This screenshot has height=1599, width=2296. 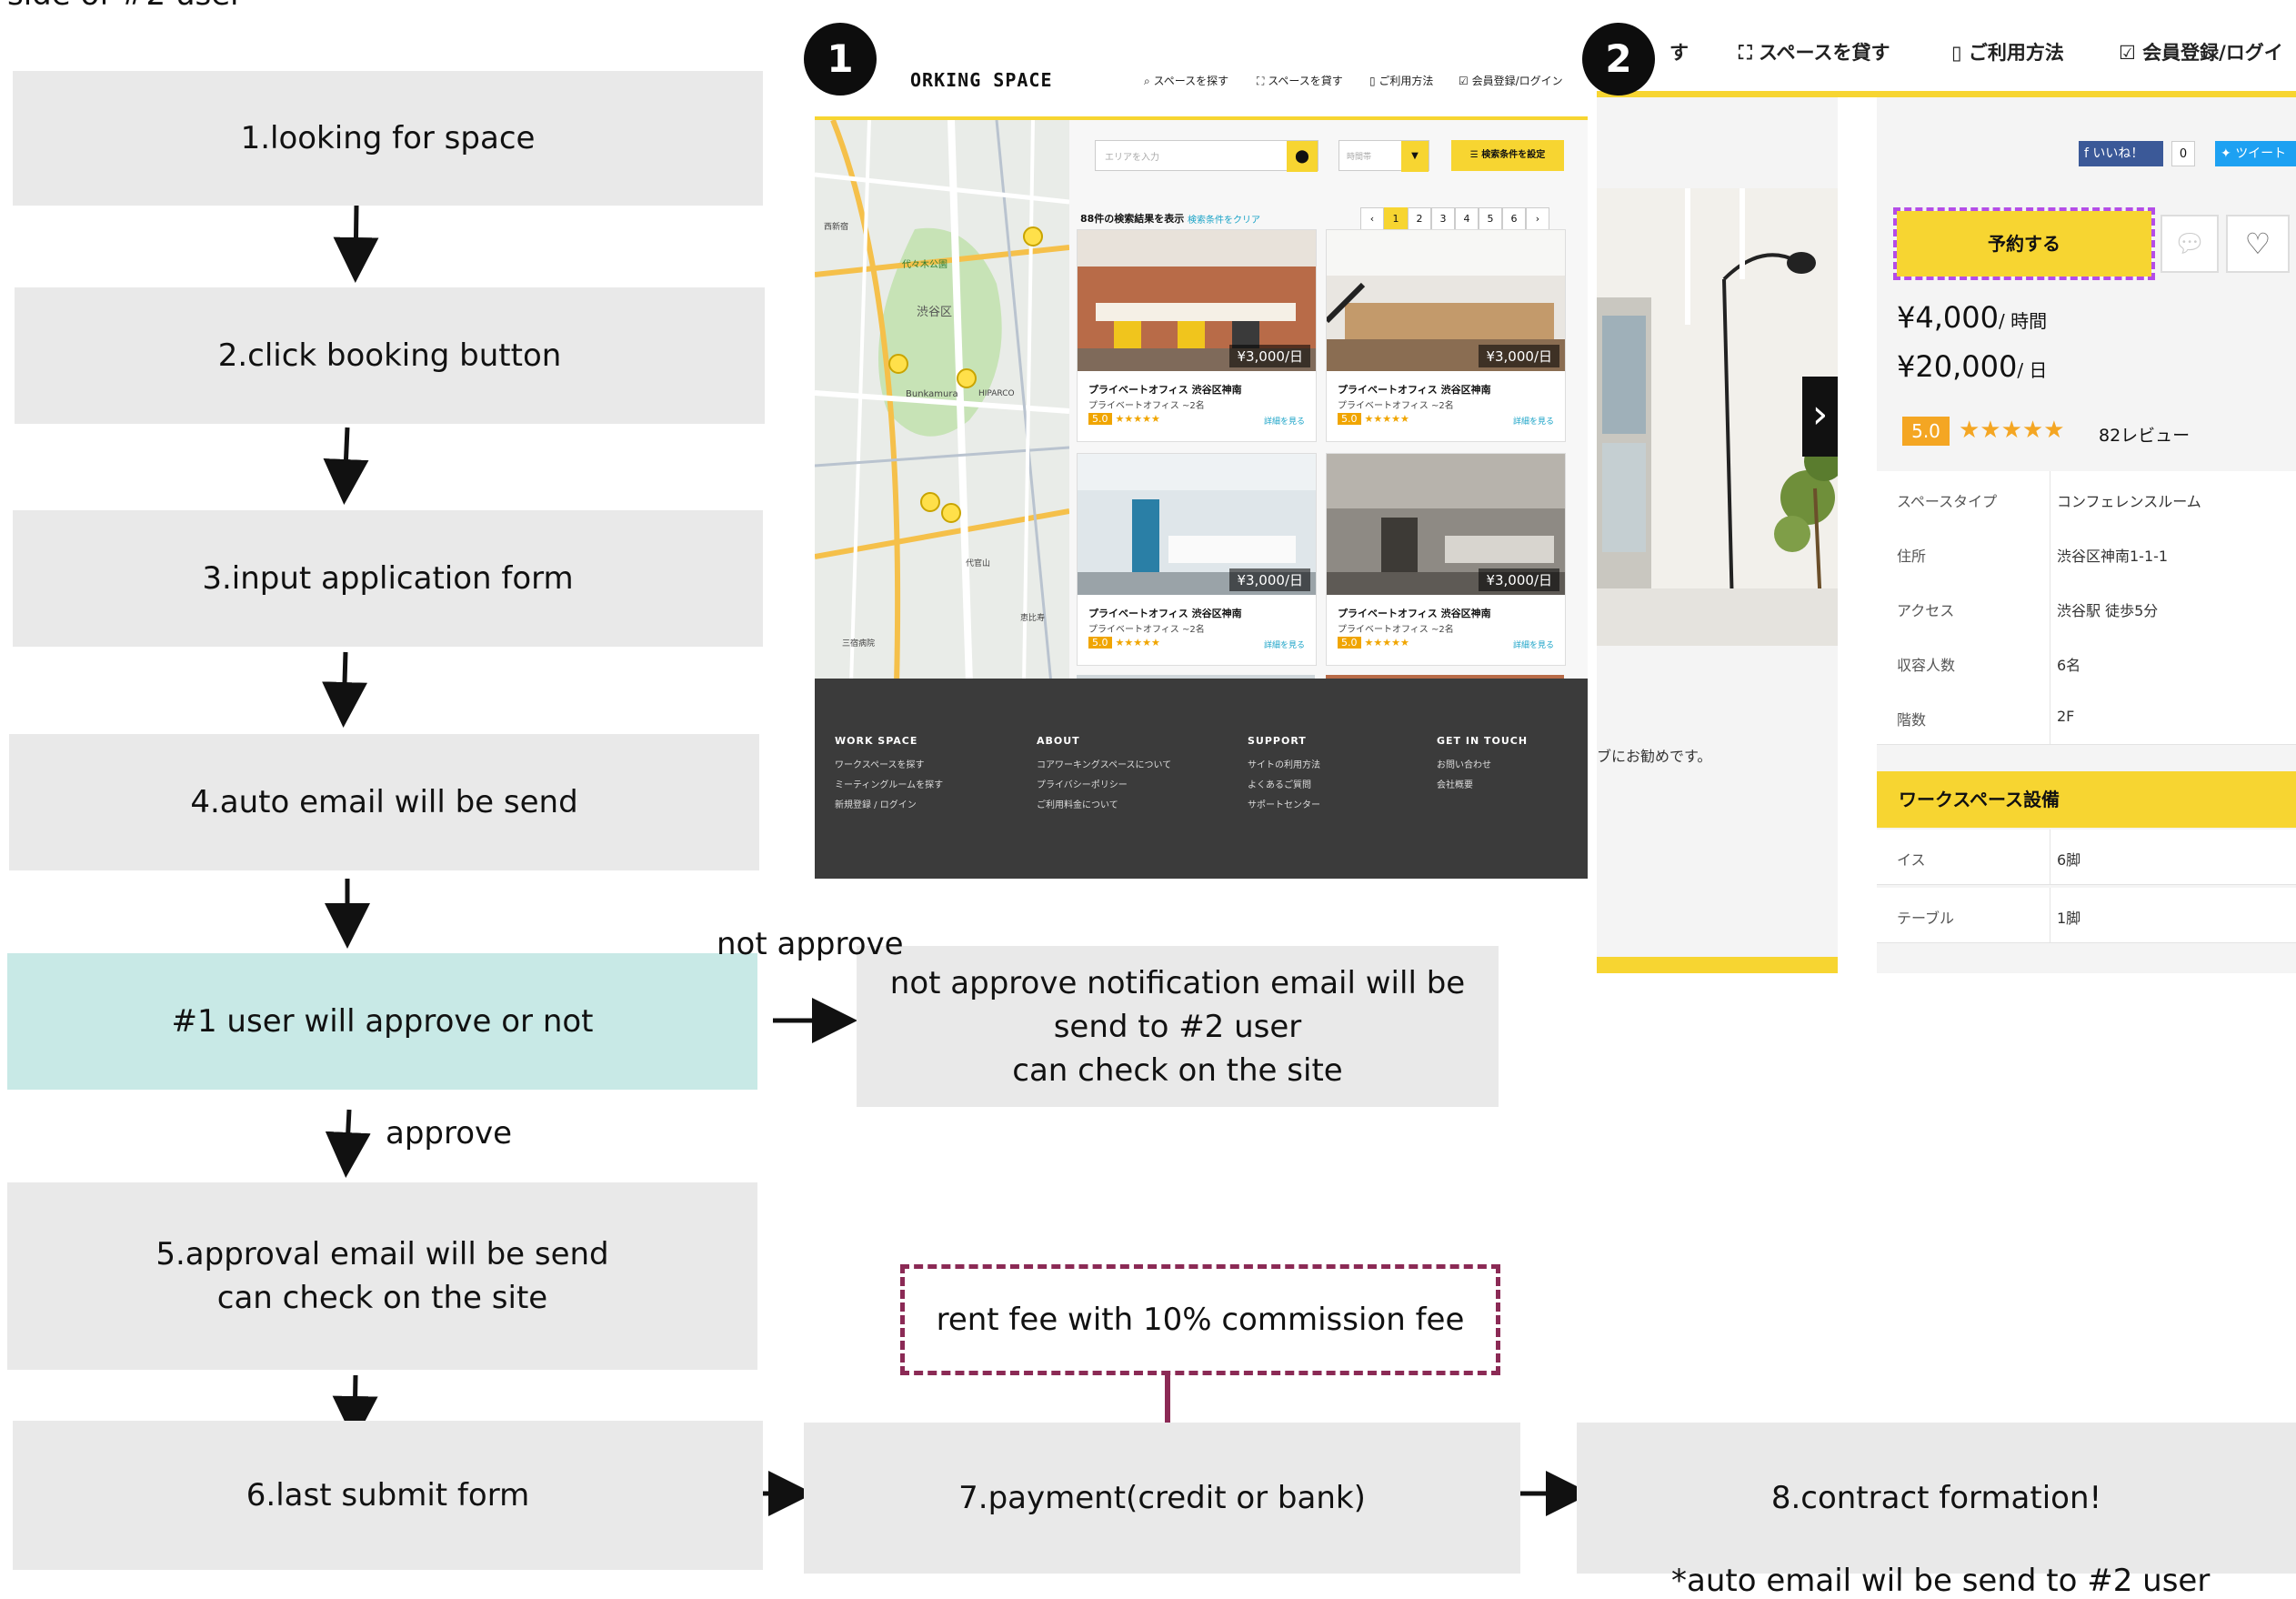 I want to click on decision-label: #1 user will approve or not, so click(x=382, y=1021).